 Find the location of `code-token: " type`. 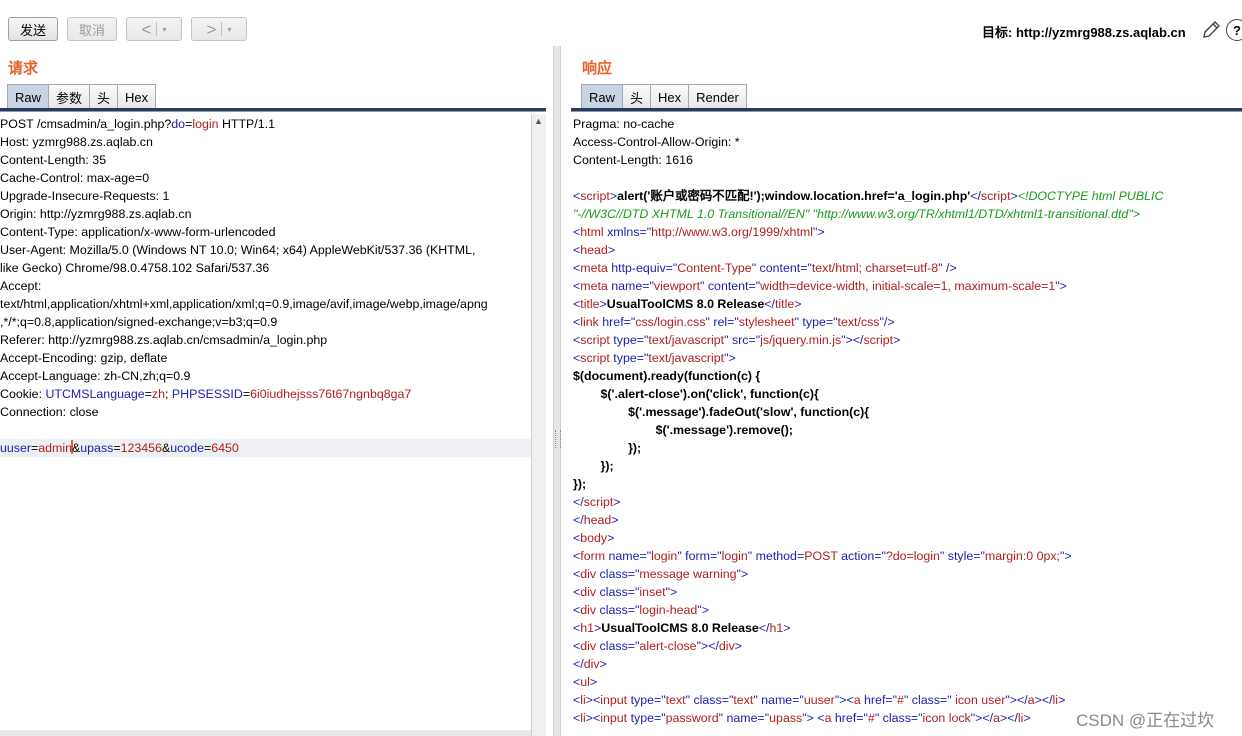

code-token: " type is located at coordinates (810, 322).